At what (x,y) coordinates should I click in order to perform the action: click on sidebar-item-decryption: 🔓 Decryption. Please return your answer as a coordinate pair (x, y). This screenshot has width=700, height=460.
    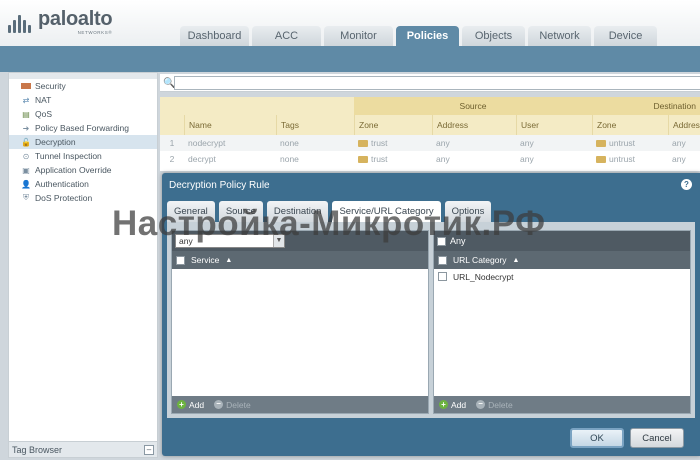
    Looking at the image, I should click on (83, 142).